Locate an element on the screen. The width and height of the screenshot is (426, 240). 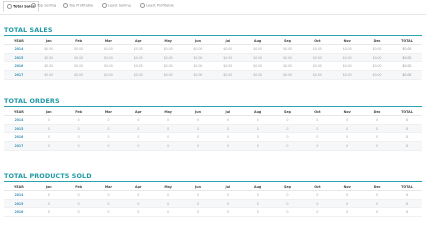
column-header: Jun is located at coordinates (198, 187).